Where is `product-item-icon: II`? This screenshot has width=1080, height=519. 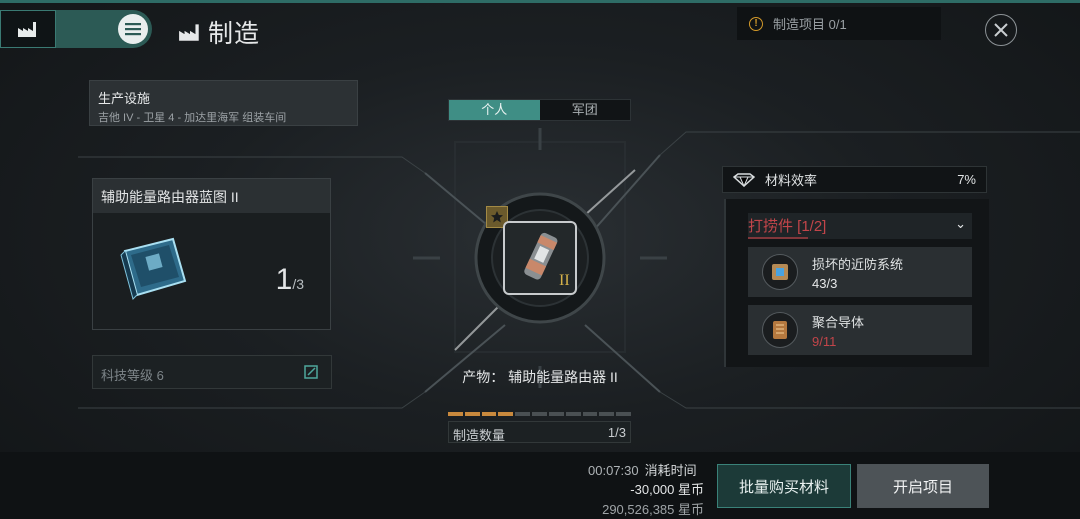 product-item-icon: II is located at coordinates (540, 258).